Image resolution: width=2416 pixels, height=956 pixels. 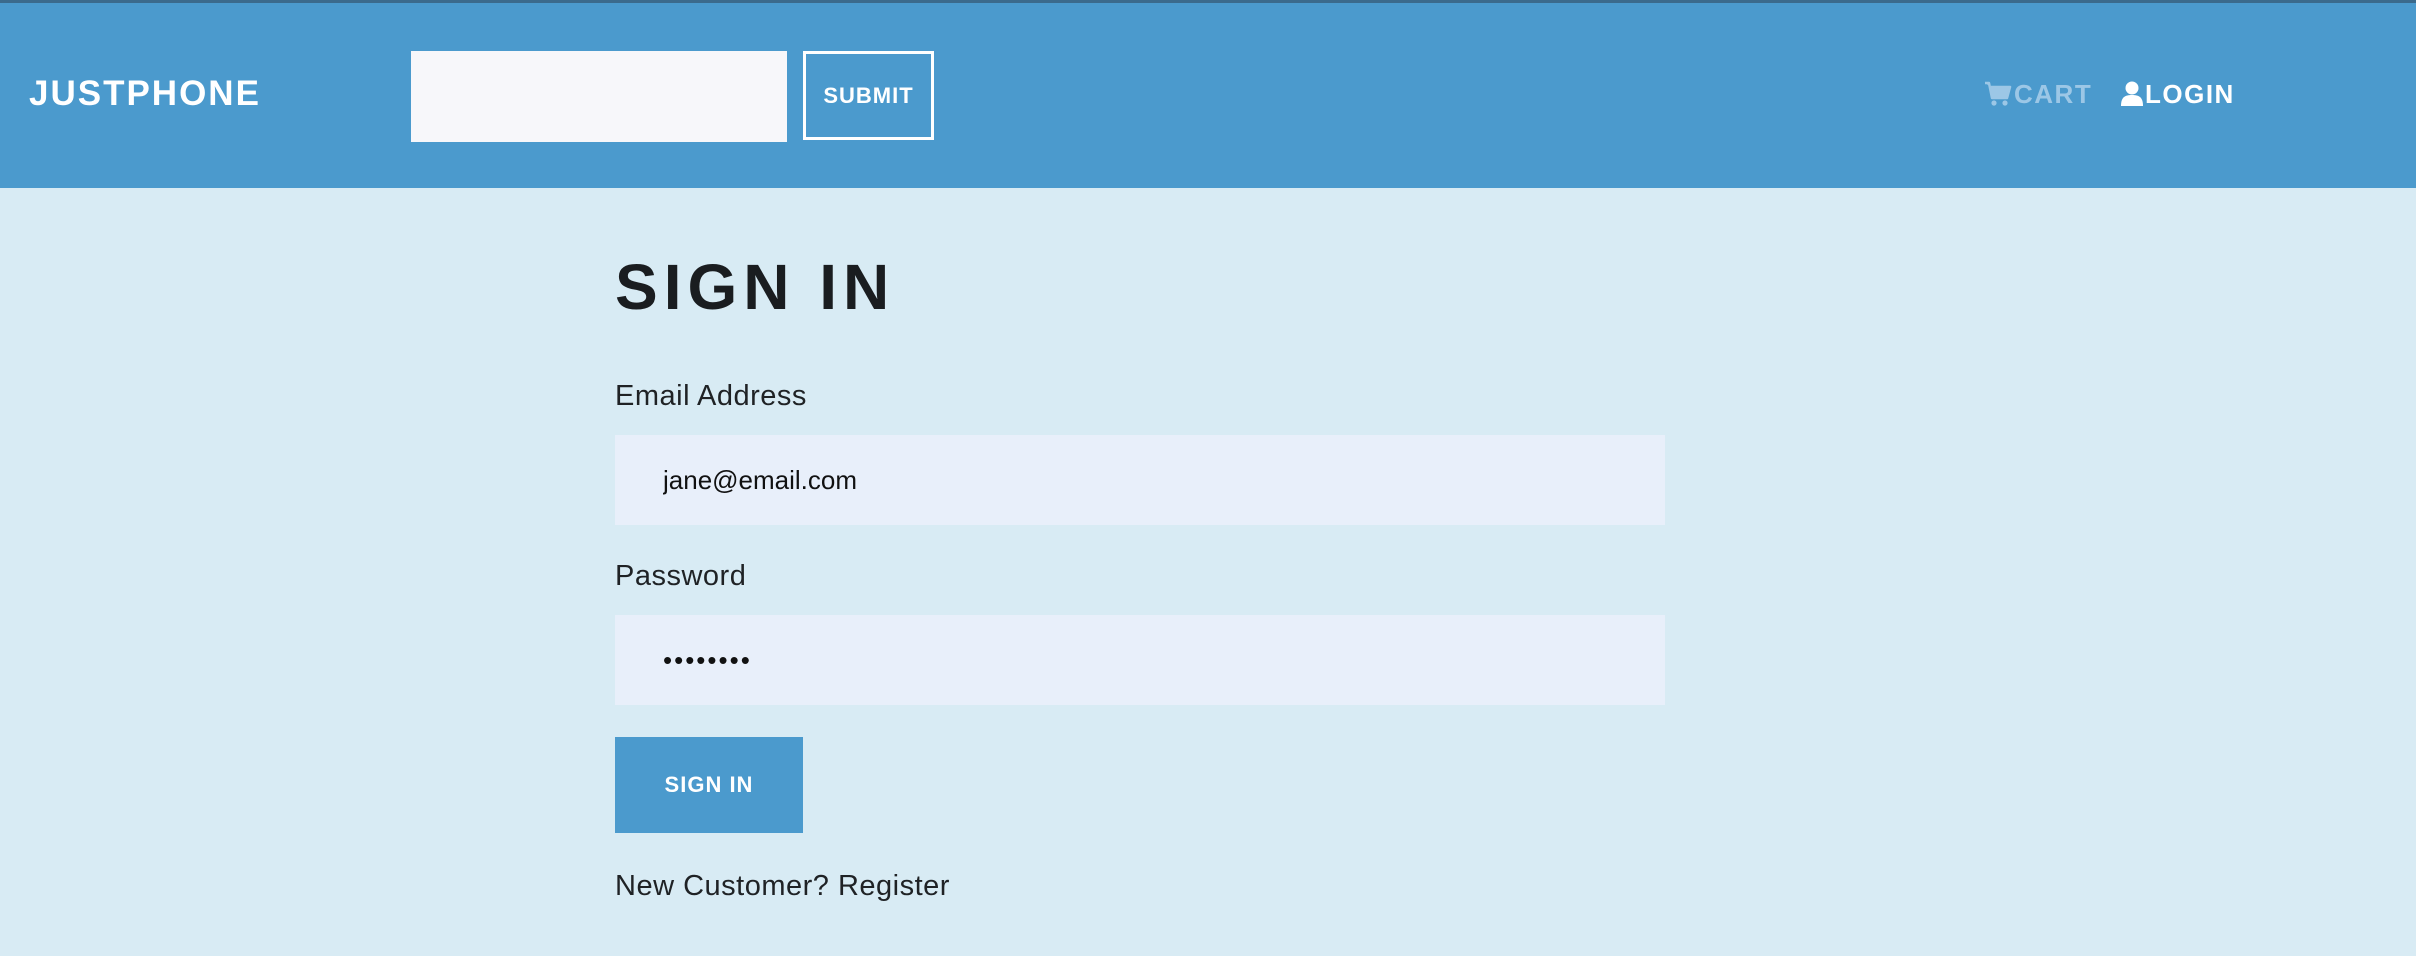 I want to click on password-label: Password, so click(x=681, y=576).